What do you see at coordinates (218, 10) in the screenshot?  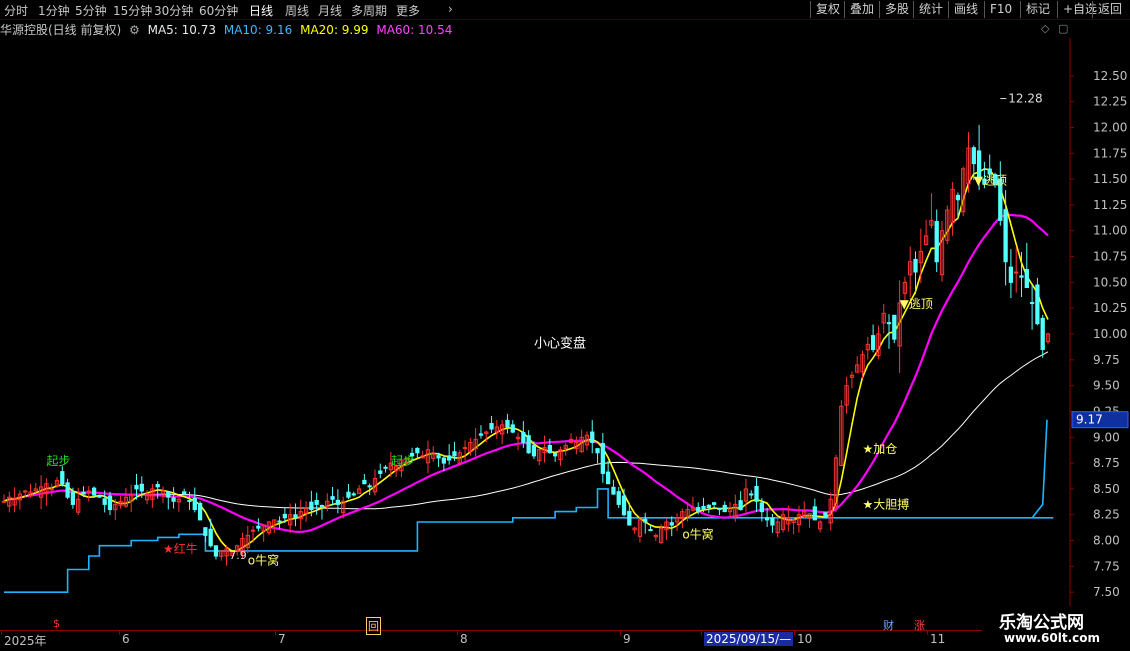 I see `period-tab-5: 60分钟` at bounding box center [218, 10].